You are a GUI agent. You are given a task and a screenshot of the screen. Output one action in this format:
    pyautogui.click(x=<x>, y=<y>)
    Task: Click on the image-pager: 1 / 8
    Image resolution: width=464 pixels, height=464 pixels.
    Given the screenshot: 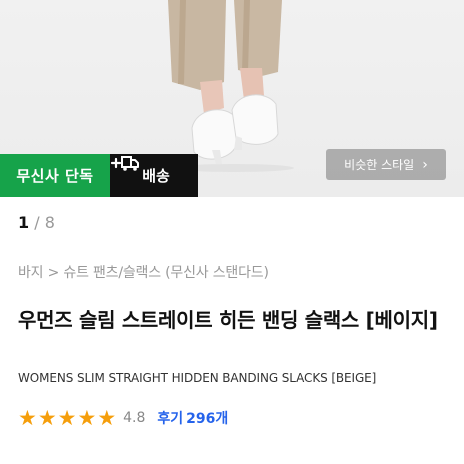 What is the action you would take?
    pyautogui.click(x=36, y=222)
    